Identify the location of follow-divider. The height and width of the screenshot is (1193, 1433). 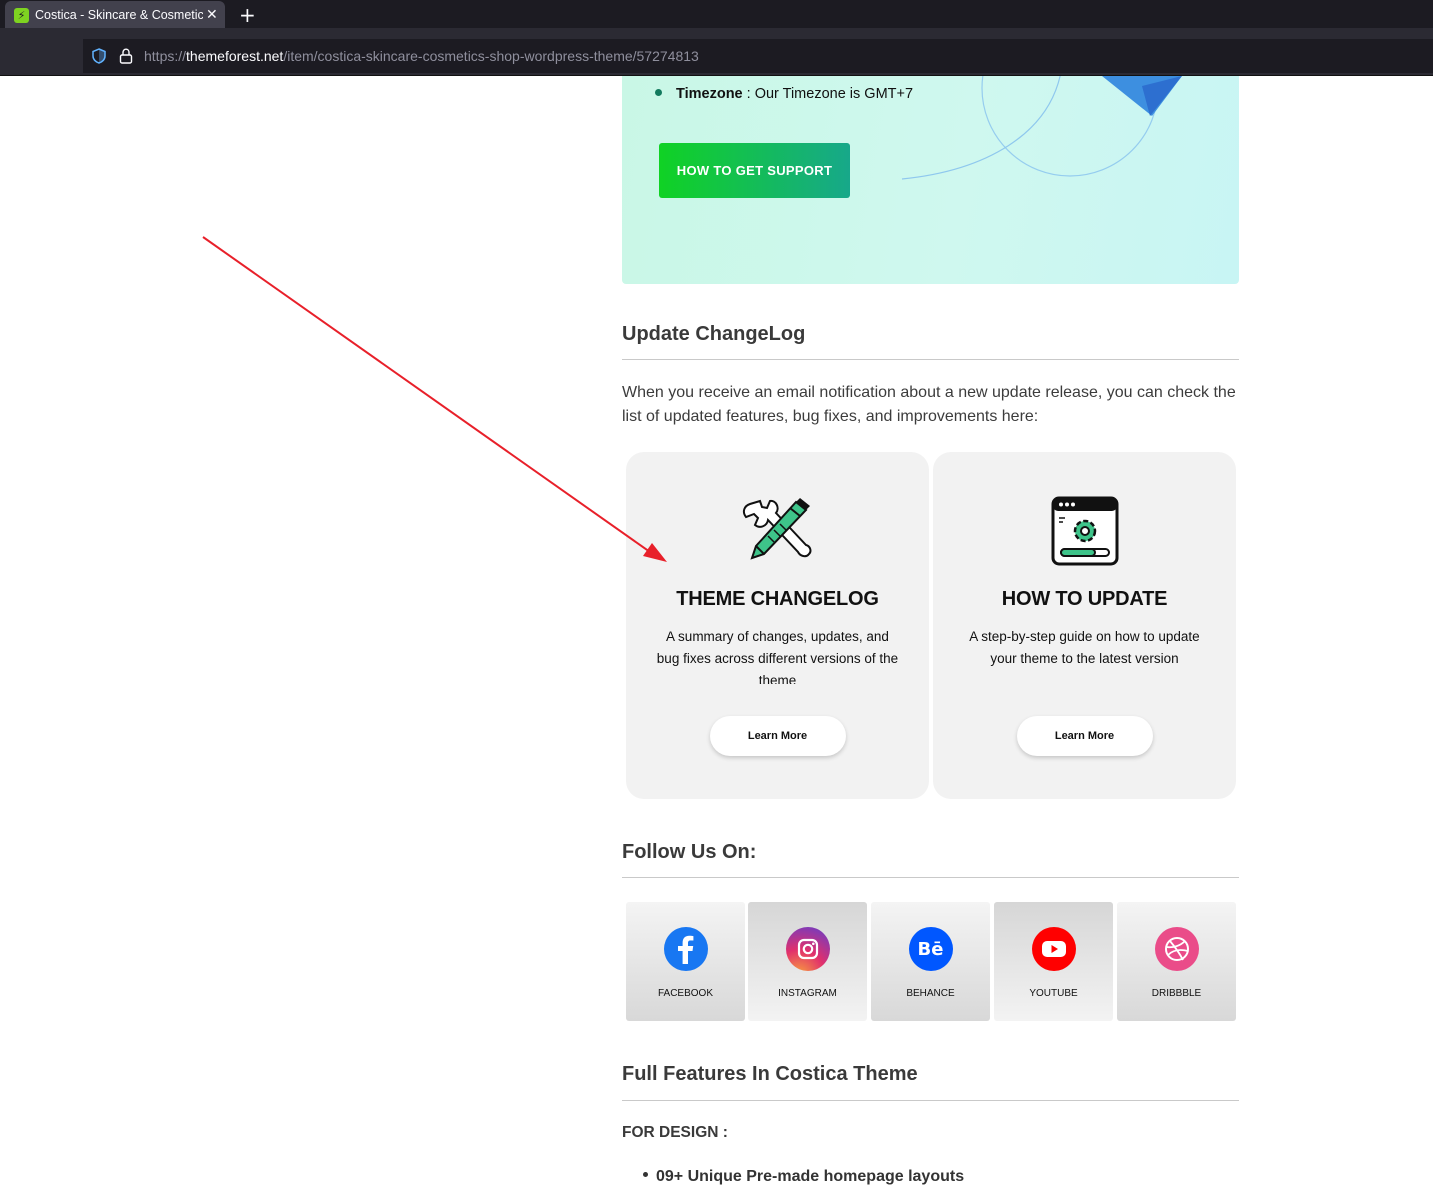
(930, 877).